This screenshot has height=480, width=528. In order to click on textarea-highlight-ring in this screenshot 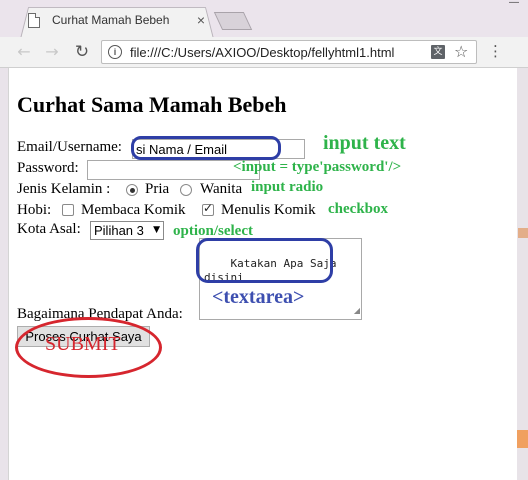, I will do `click(264, 260)`.